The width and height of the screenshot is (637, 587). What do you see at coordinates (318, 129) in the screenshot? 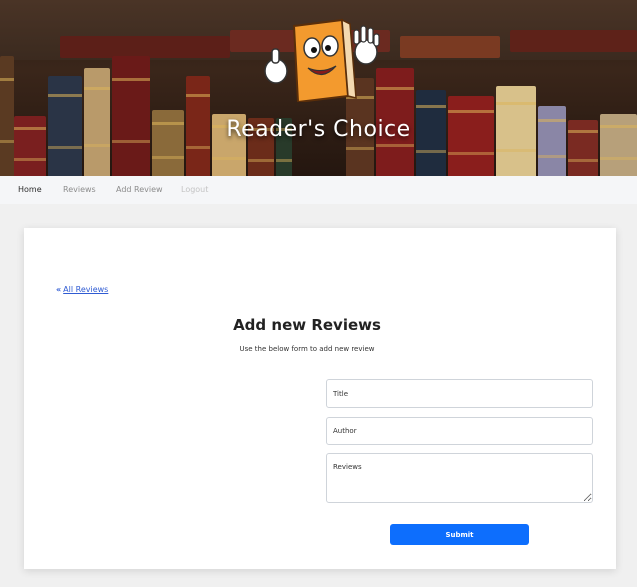
I see `site-title: Reader's Choice` at bounding box center [318, 129].